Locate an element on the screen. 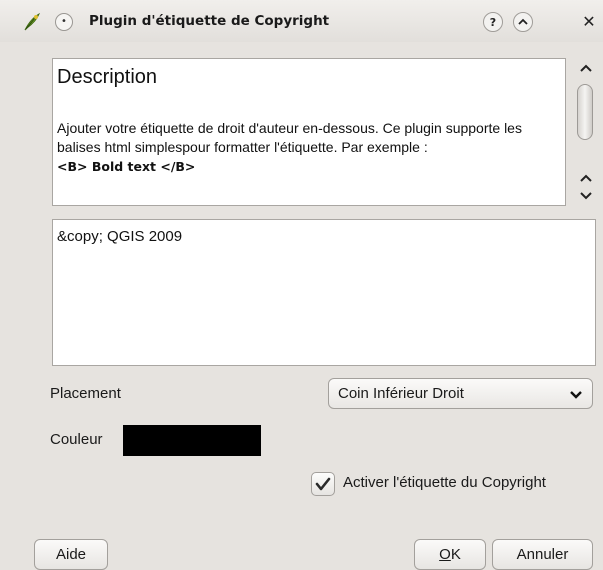  placement-selected-value: Coin Inférieur Droit is located at coordinates (401, 393).